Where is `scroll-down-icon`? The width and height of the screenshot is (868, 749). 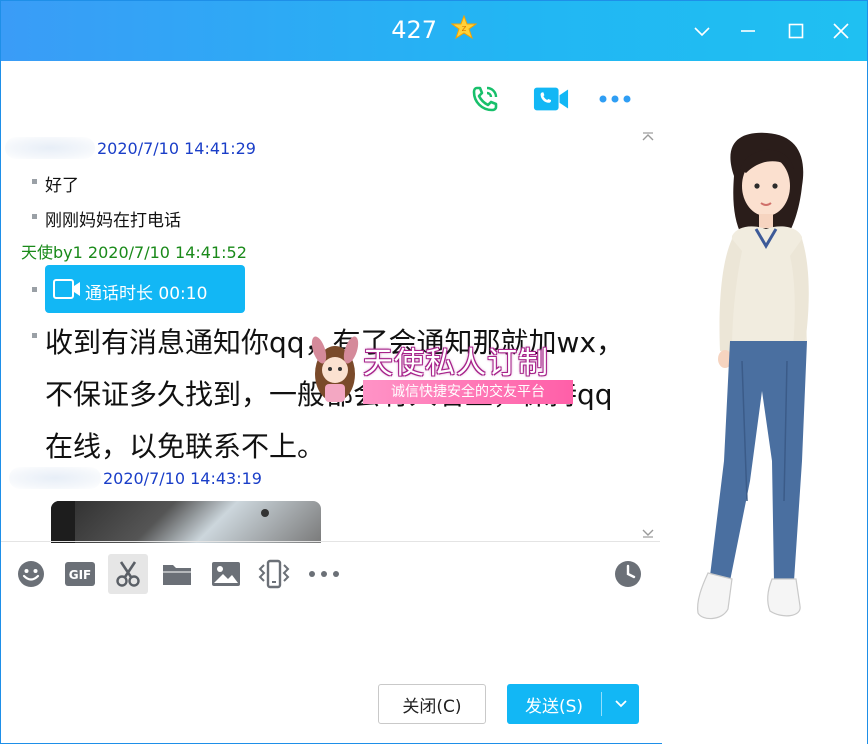
scroll-down-icon is located at coordinates (648, 533).